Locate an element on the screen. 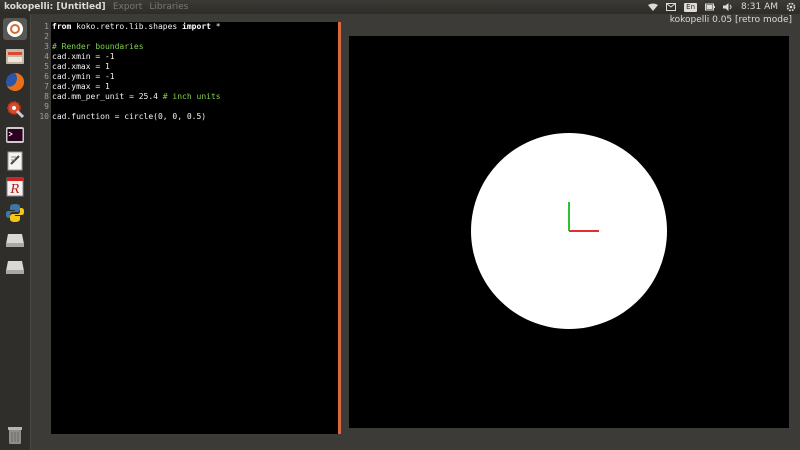 The image size is (800, 450). code-token: cad.xmin = -1 is located at coordinates (83, 56).